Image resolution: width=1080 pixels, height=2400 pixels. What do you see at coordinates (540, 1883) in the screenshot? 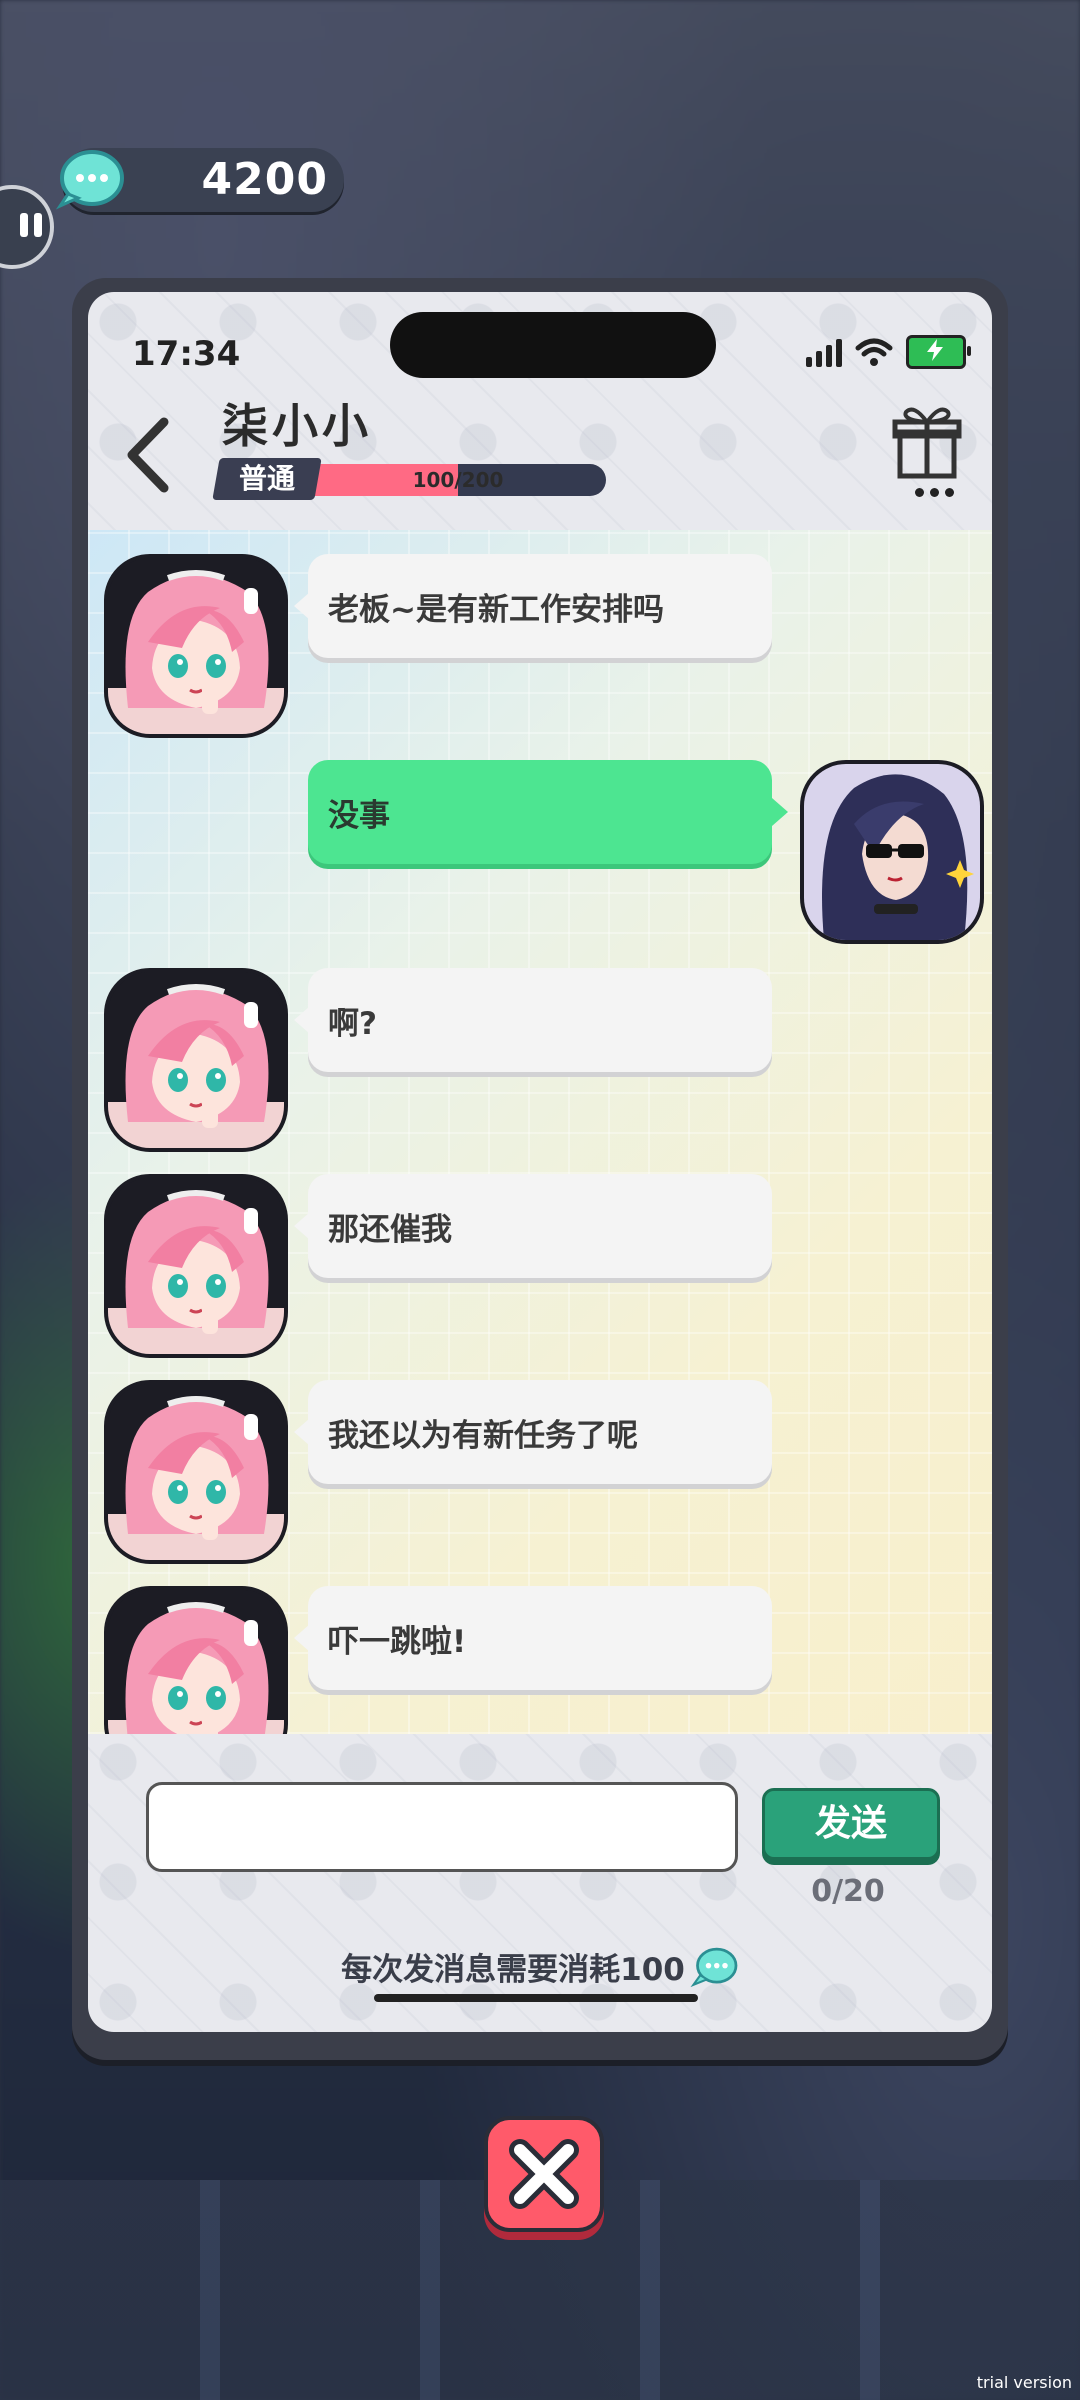
I see `input-area: 发送 0/20 每次发消息需要消耗100` at bounding box center [540, 1883].